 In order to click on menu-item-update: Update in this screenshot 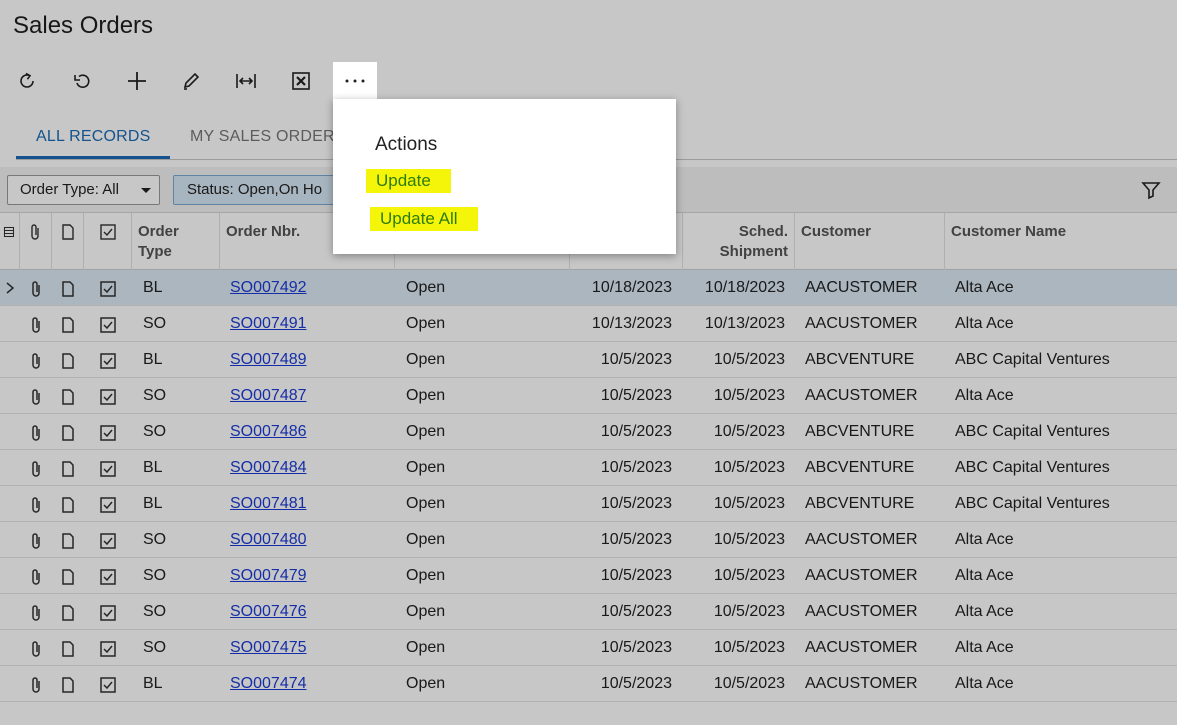, I will do `click(408, 181)`.